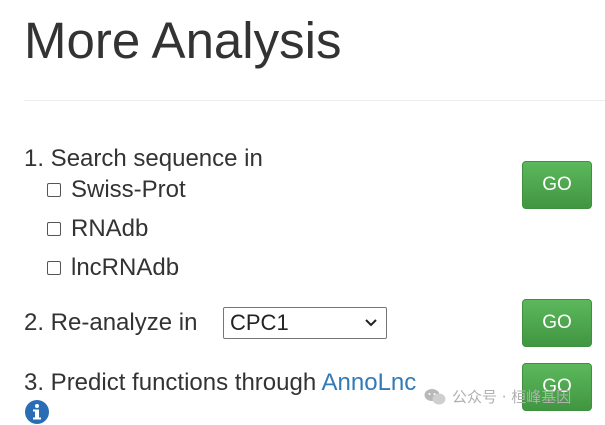 The image size is (605, 425). What do you see at coordinates (54, 229) in the screenshot?
I see `rnadb-checkbox` at bounding box center [54, 229].